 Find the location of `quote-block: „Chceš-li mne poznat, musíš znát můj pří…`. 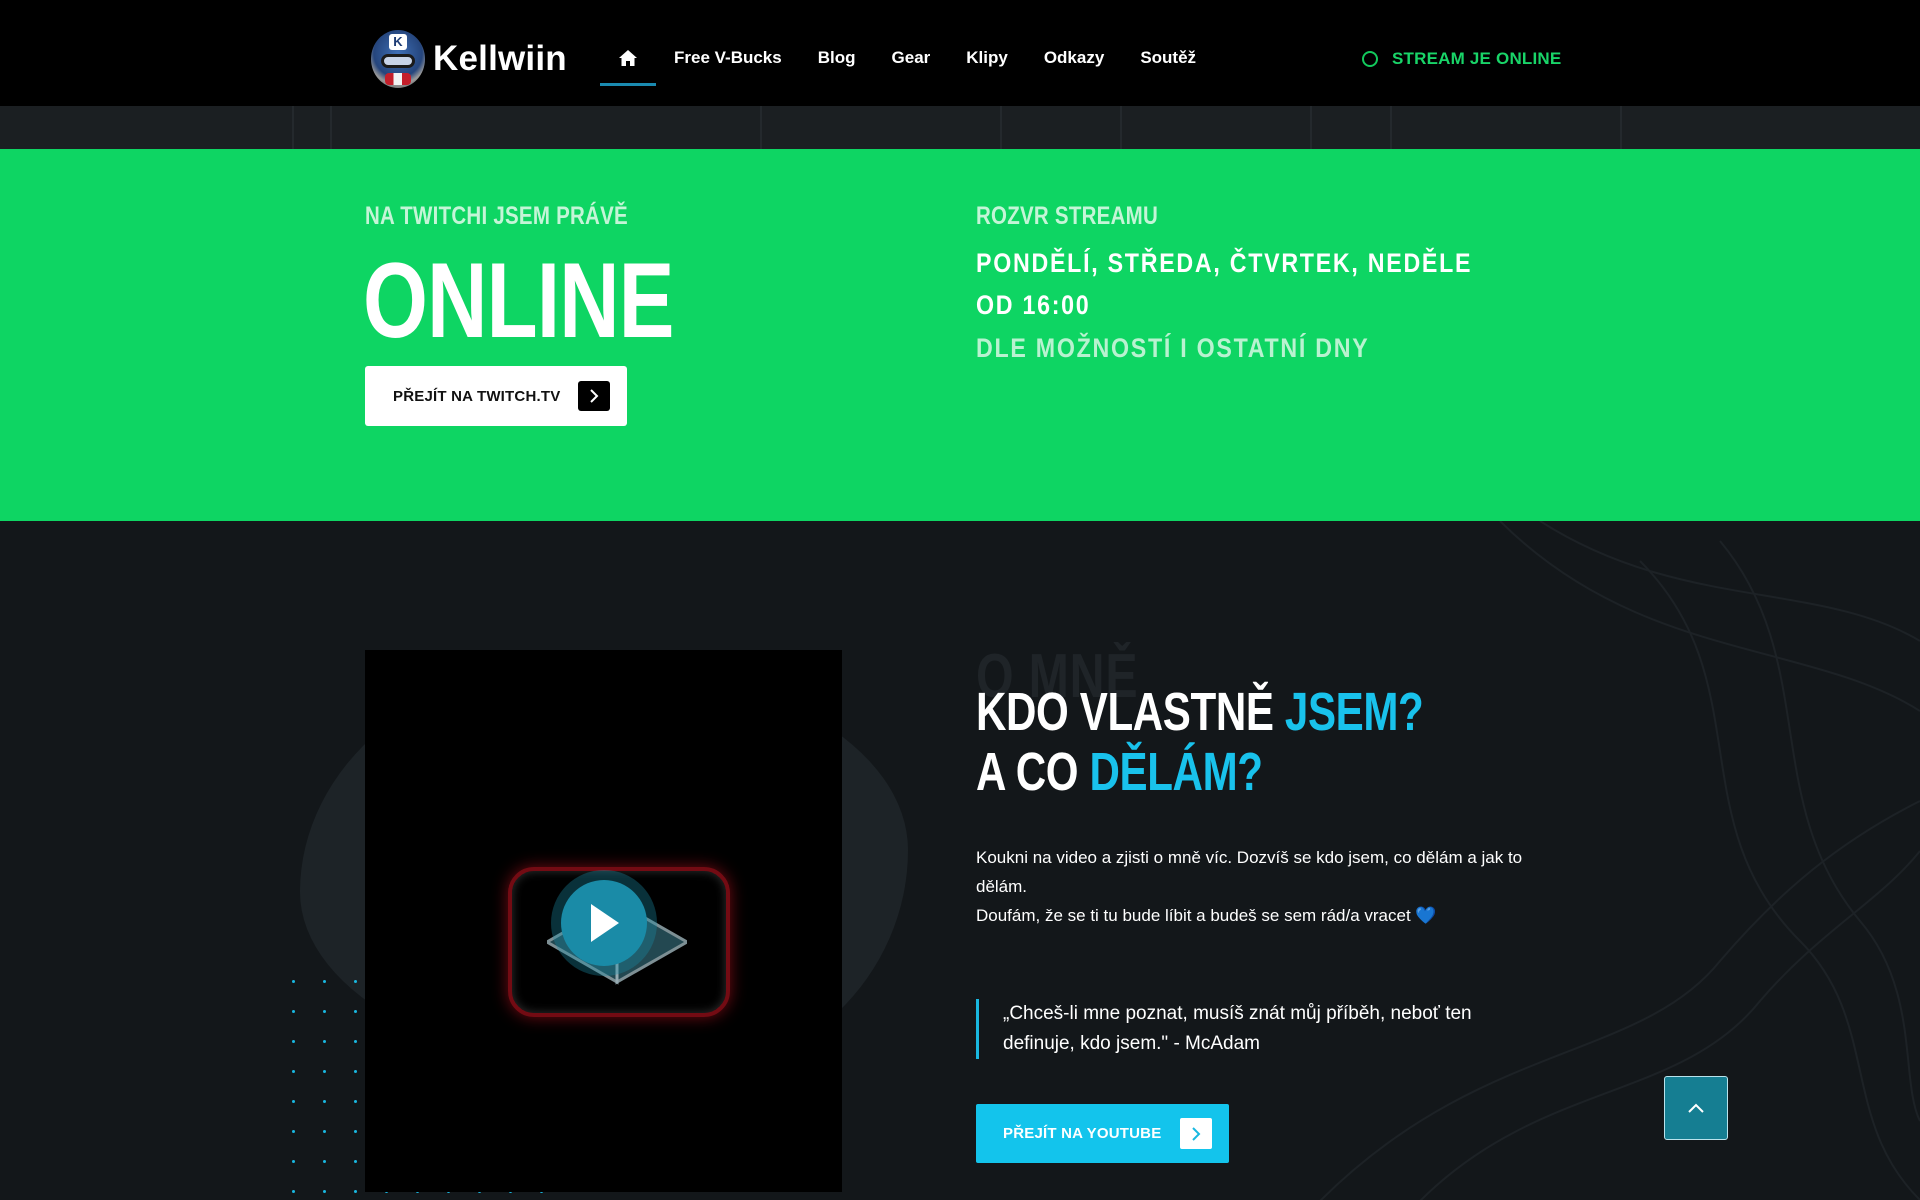

quote-block: „Chceš-li mne poznat, musíš znát můj pří… is located at coordinates (1256, 1029).